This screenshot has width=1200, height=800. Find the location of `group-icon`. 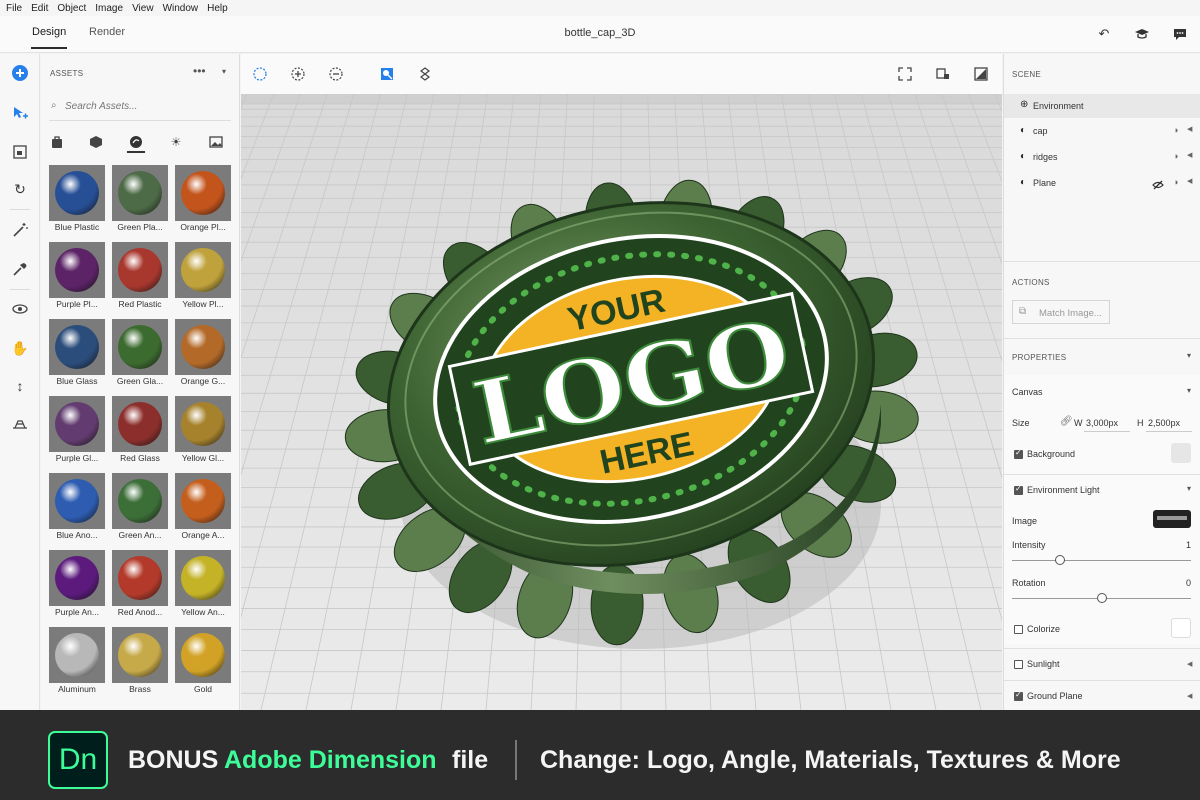

group-icon is located at coordinates (425, 74).